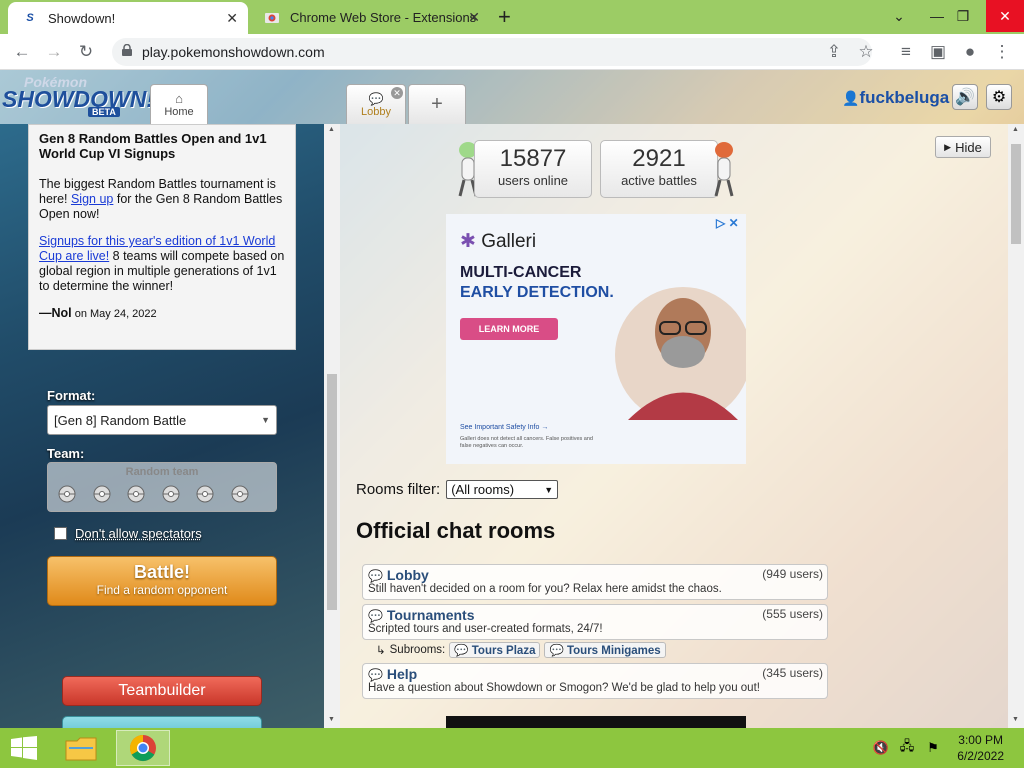 The width and height of the screenshot is (1024, 768). What do you see at coordinates (512, 748) in the screenshot?
I see `taskbar: 🔇 🖧 ⚑ 3:00 PM 6/2/2022` at bounding box center [512, 748].